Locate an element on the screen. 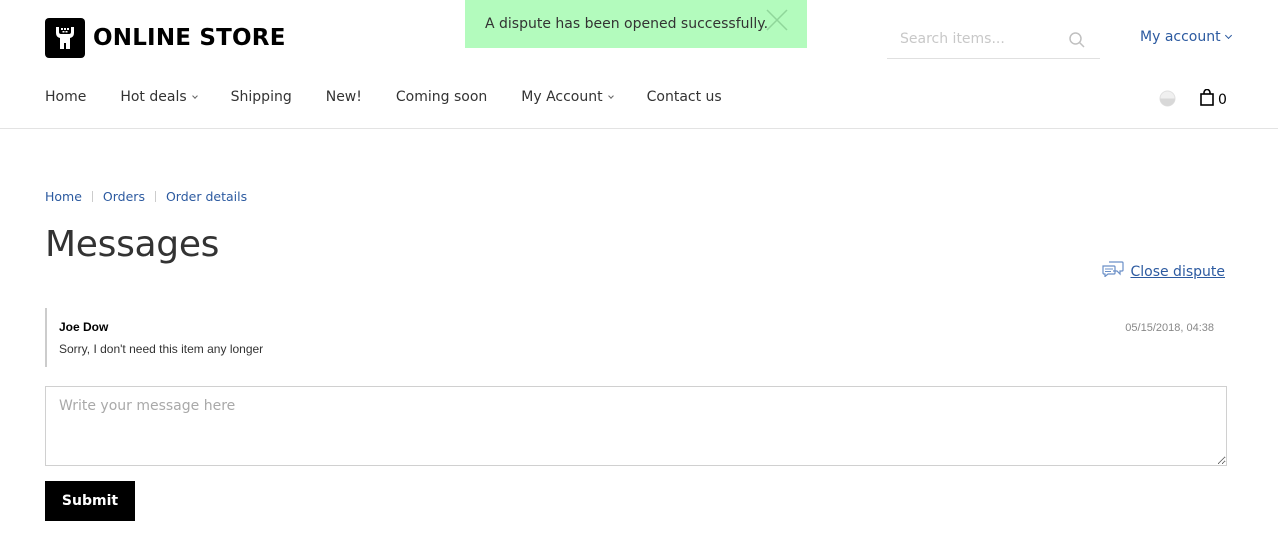 The width and height of the screenshot is (1278, 547). close-icon is located at coordinates (777, 20).